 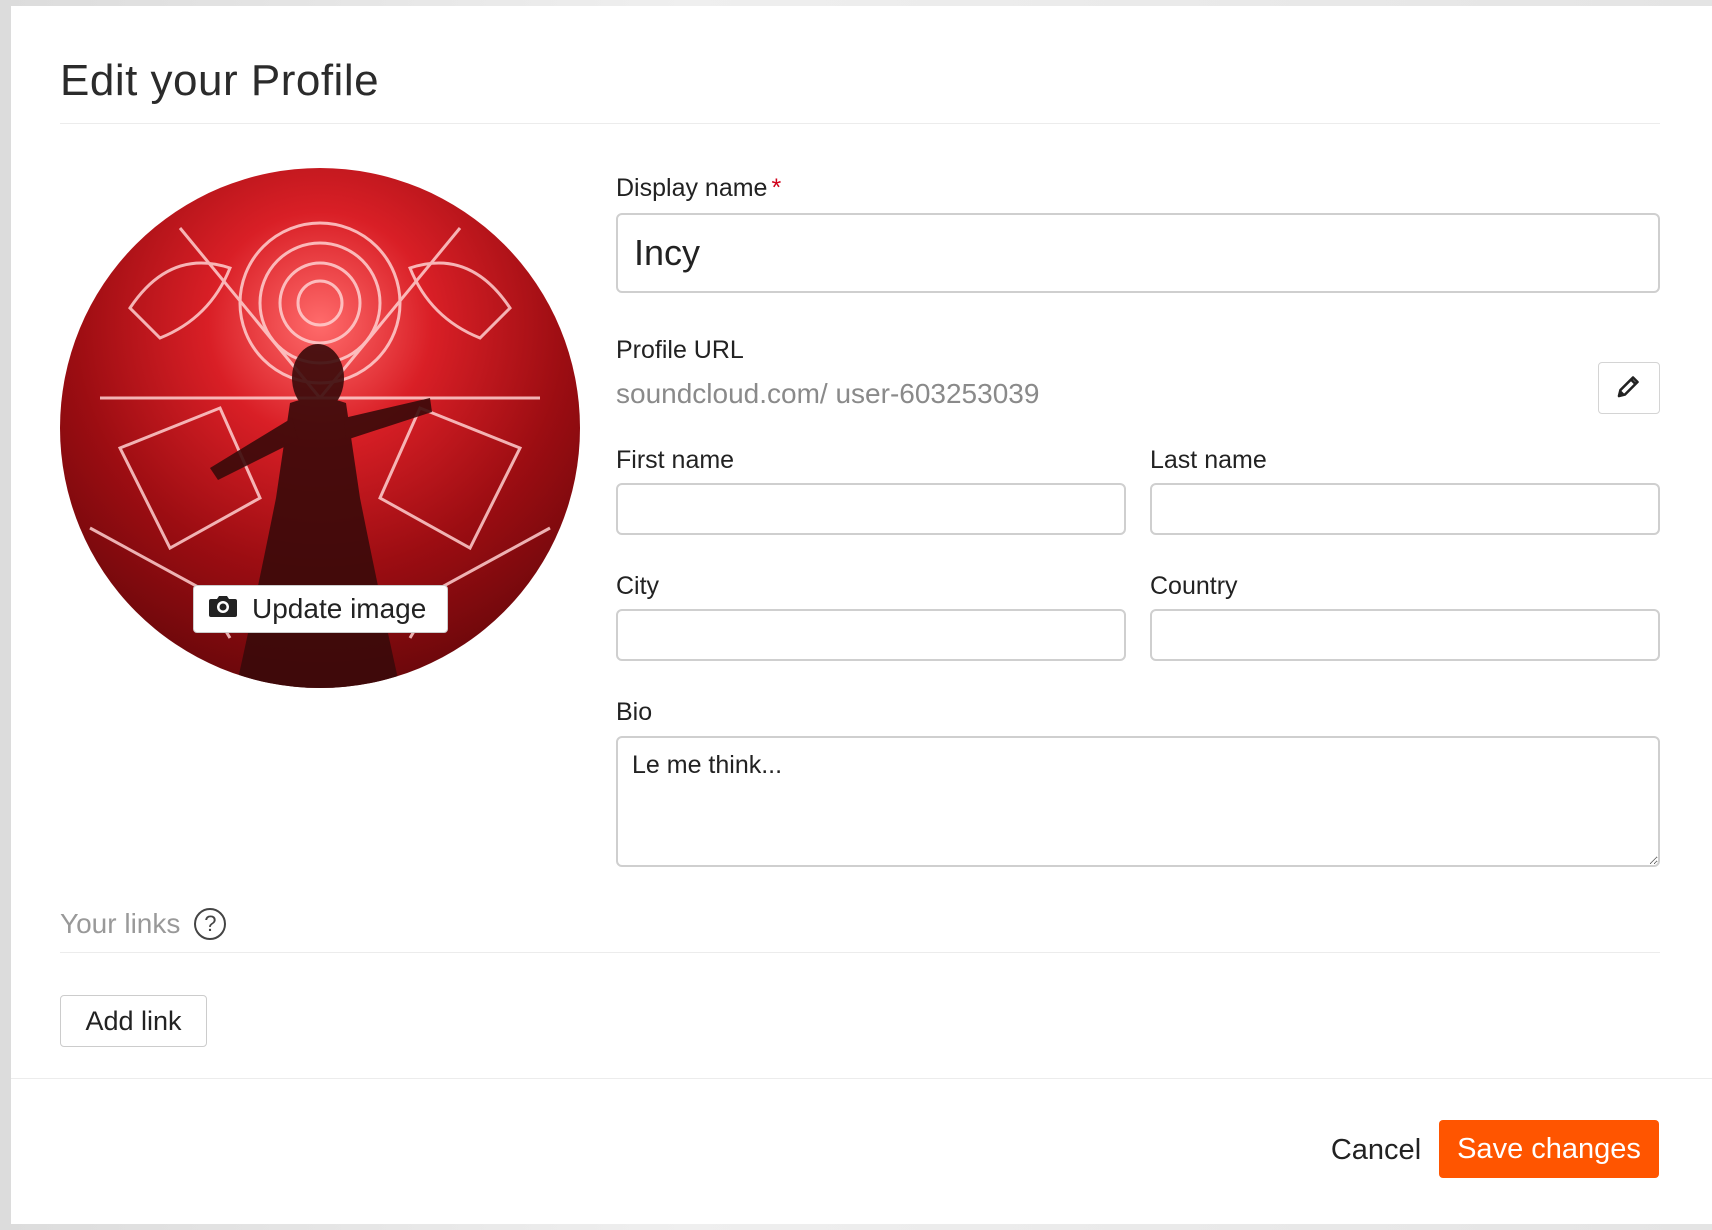 I want to click on country-label: Country, so click(x=1194, y=586).